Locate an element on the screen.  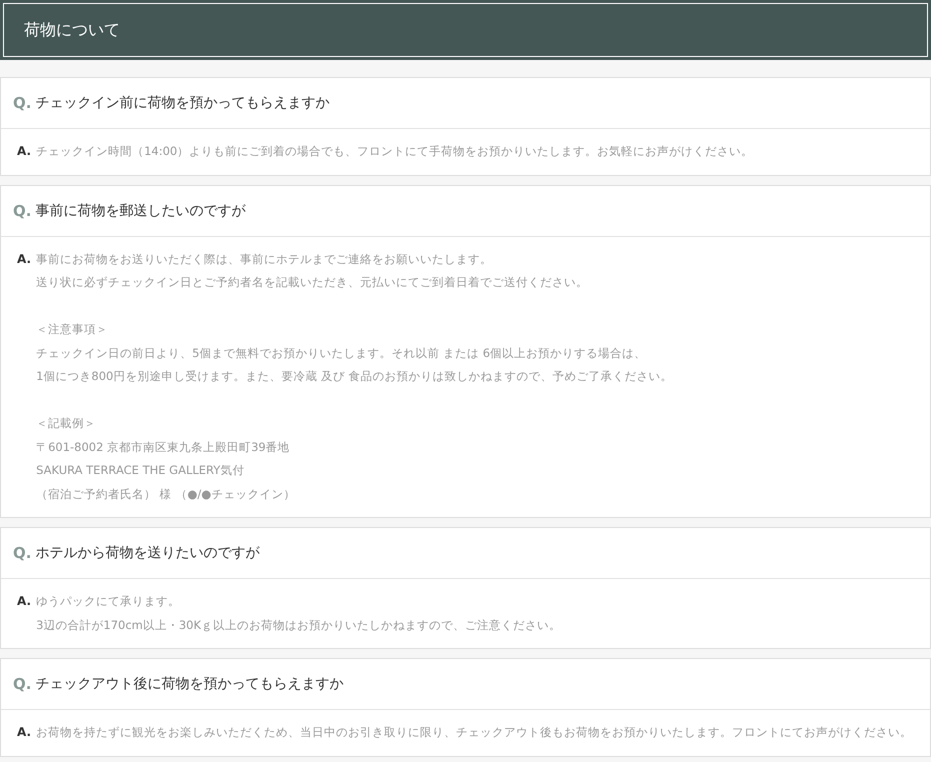
answer-text: チェックイン時間（14:00）よりも前にご到着の場合でも、フロントにて手荷物をお預かりいたします。お気軽にお声がけください。 is located at coordinates (395, 151).